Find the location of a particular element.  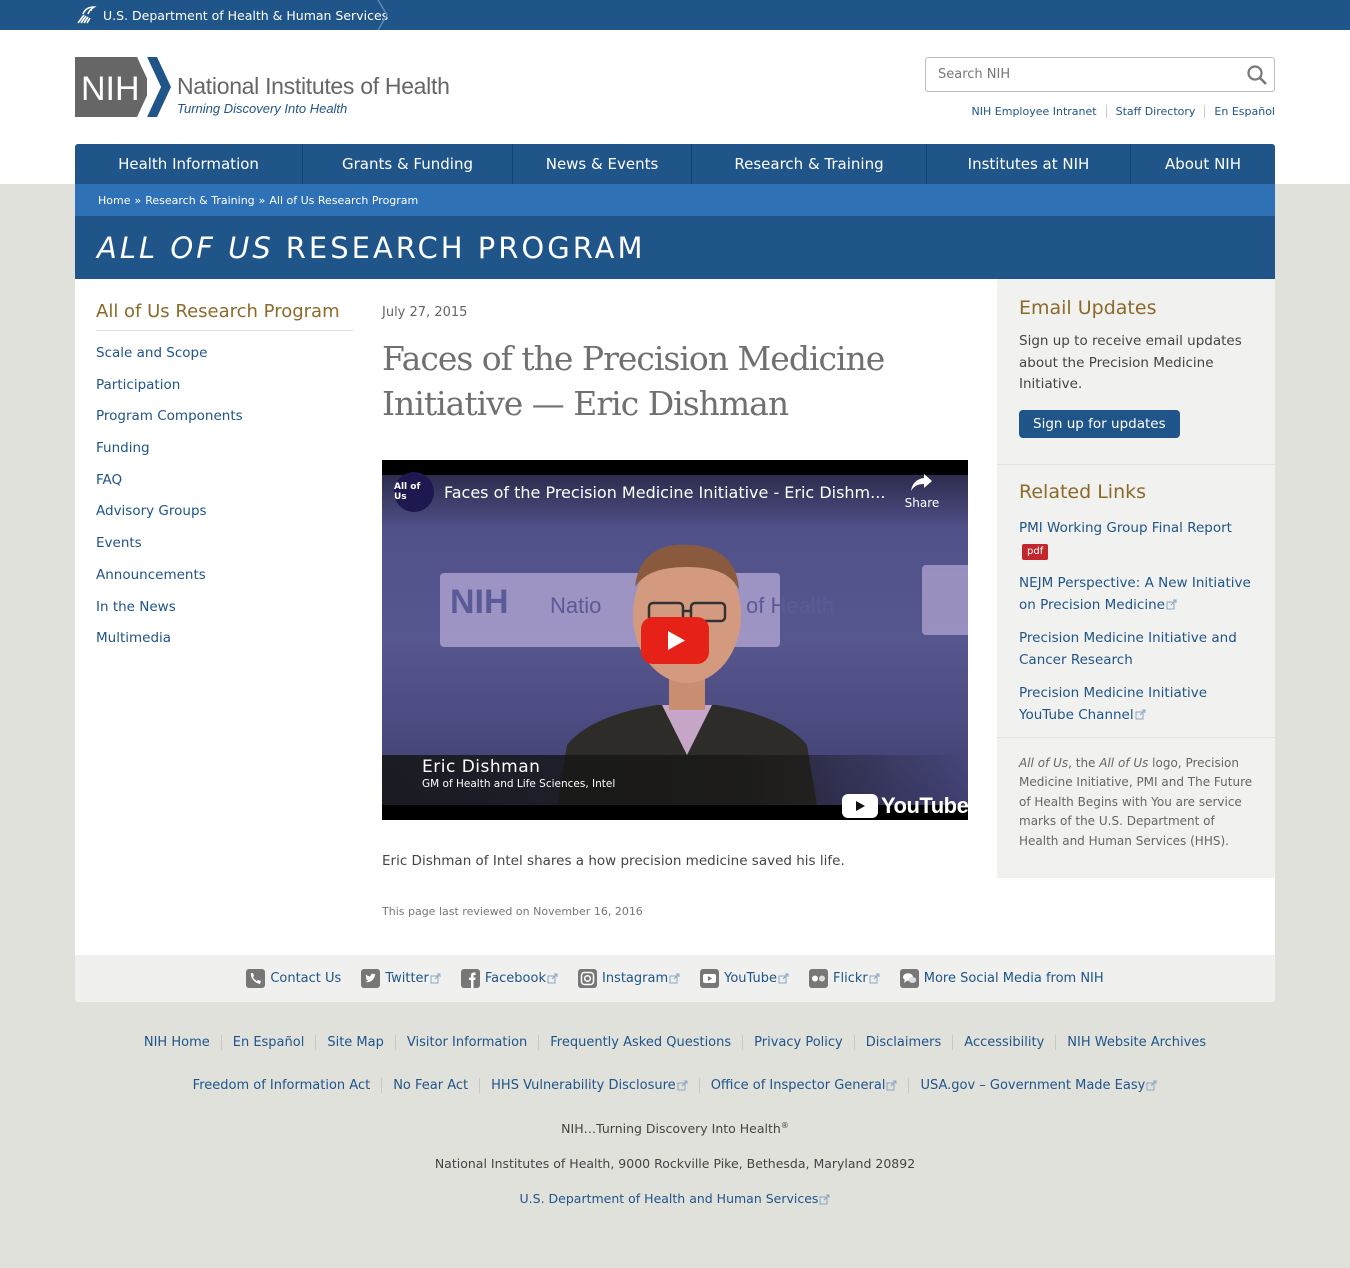

youtube-logo: YouTube is located at coordinates (905, 806).